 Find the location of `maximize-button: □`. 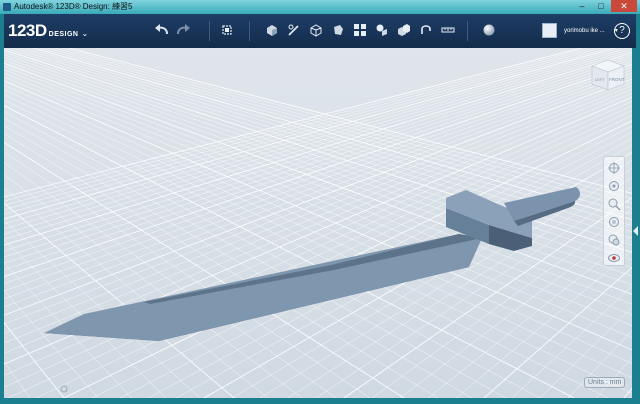

maximize-button: □ is located at coordinates (601, 6).